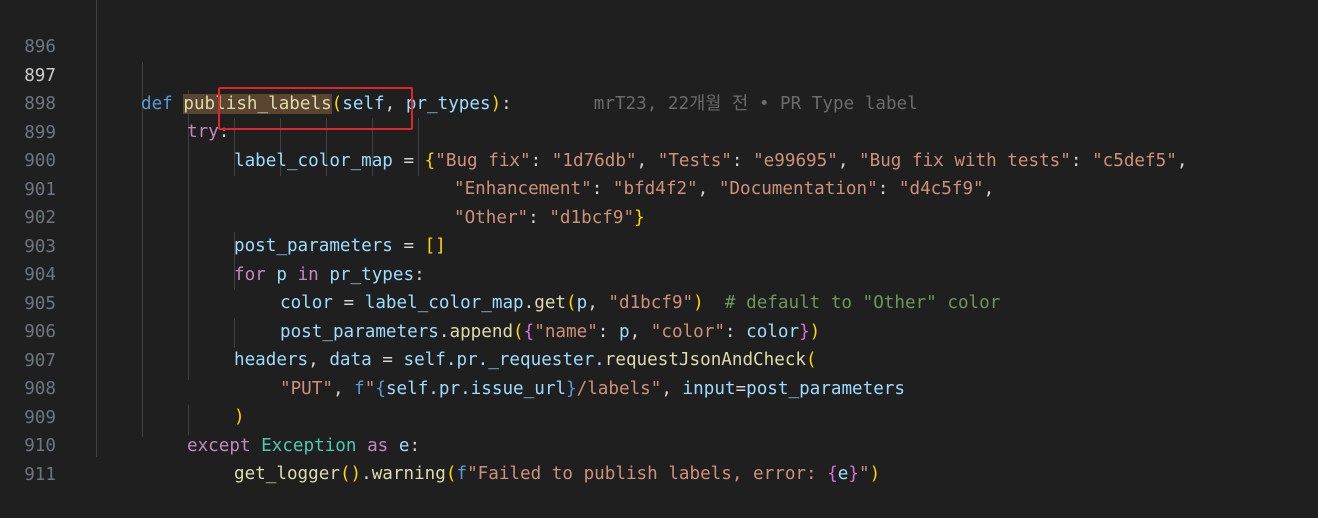 This screenshot has height=518, width=1318. I want to click on brace: }, so click(853, 474).